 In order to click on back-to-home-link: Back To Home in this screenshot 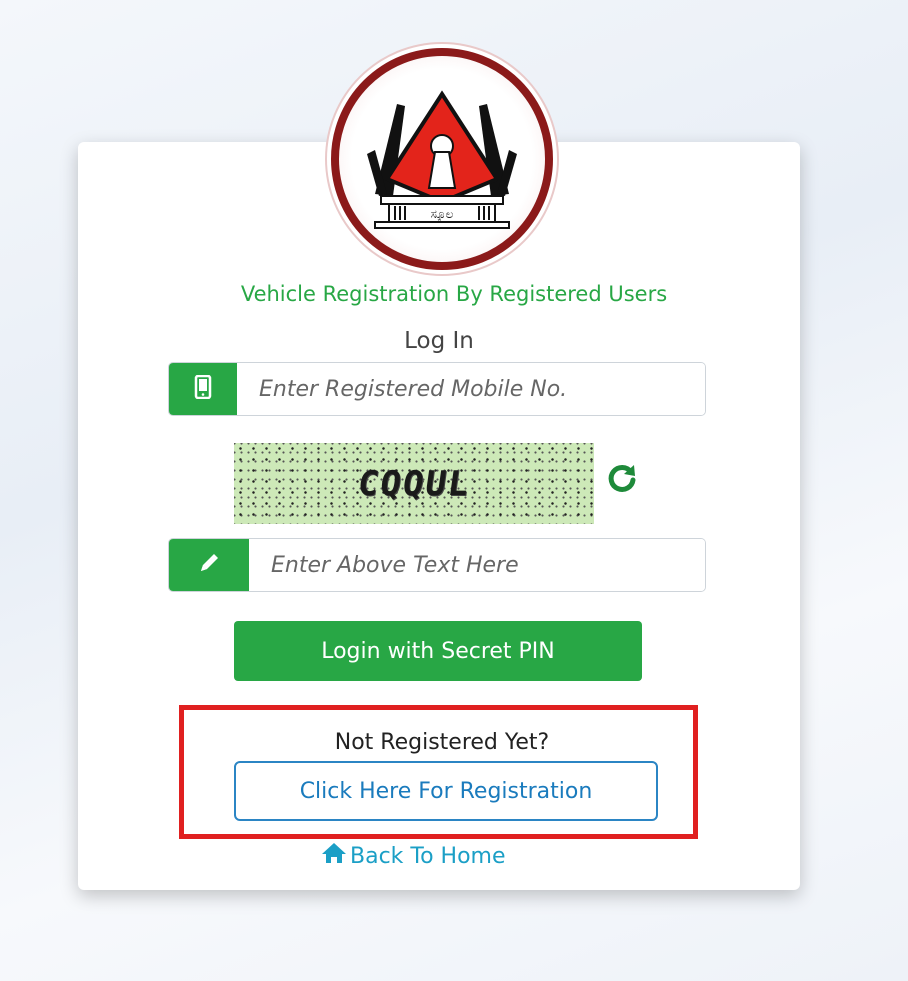, I will do `click(413, 856)`.